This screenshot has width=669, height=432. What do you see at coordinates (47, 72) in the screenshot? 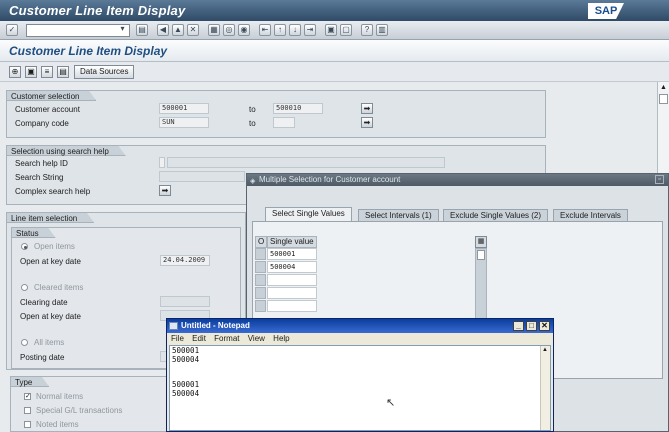
I see `dynamic-selections-icon: ≡` at bounding box center [47, 72].